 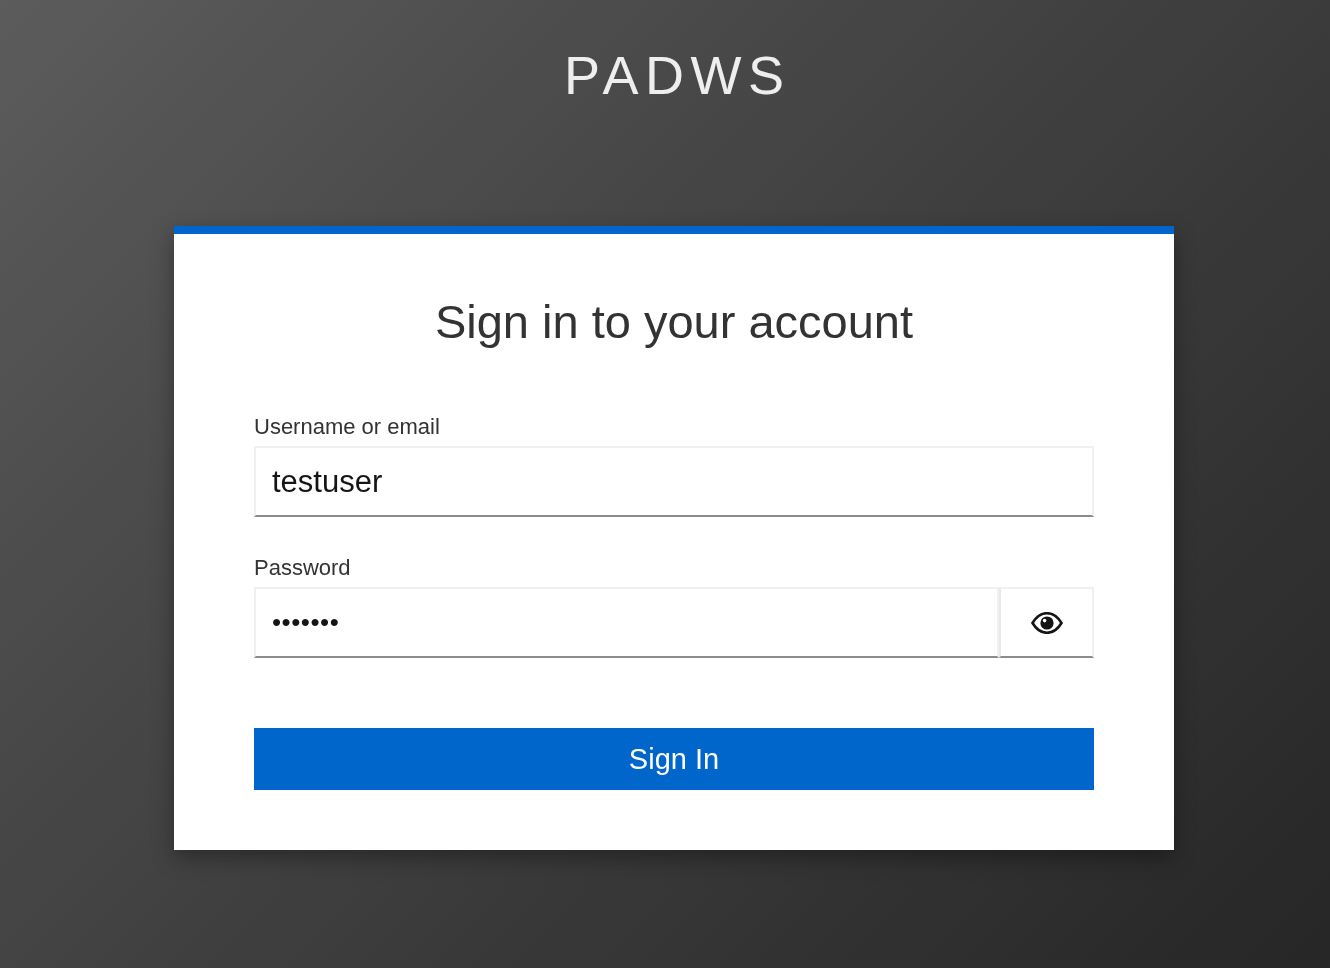 I want to click on username-field: testuser, so click(x=674, y=482).